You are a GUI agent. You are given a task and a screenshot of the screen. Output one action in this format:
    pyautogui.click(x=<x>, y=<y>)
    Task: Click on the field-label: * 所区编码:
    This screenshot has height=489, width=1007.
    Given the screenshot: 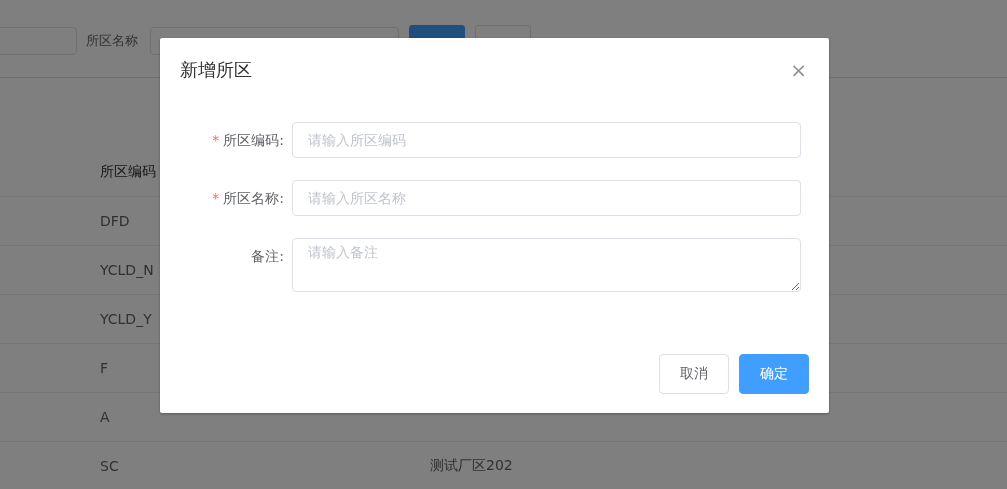 What is the action you would take?
    pyautogui.click(x=248, y=140)
    